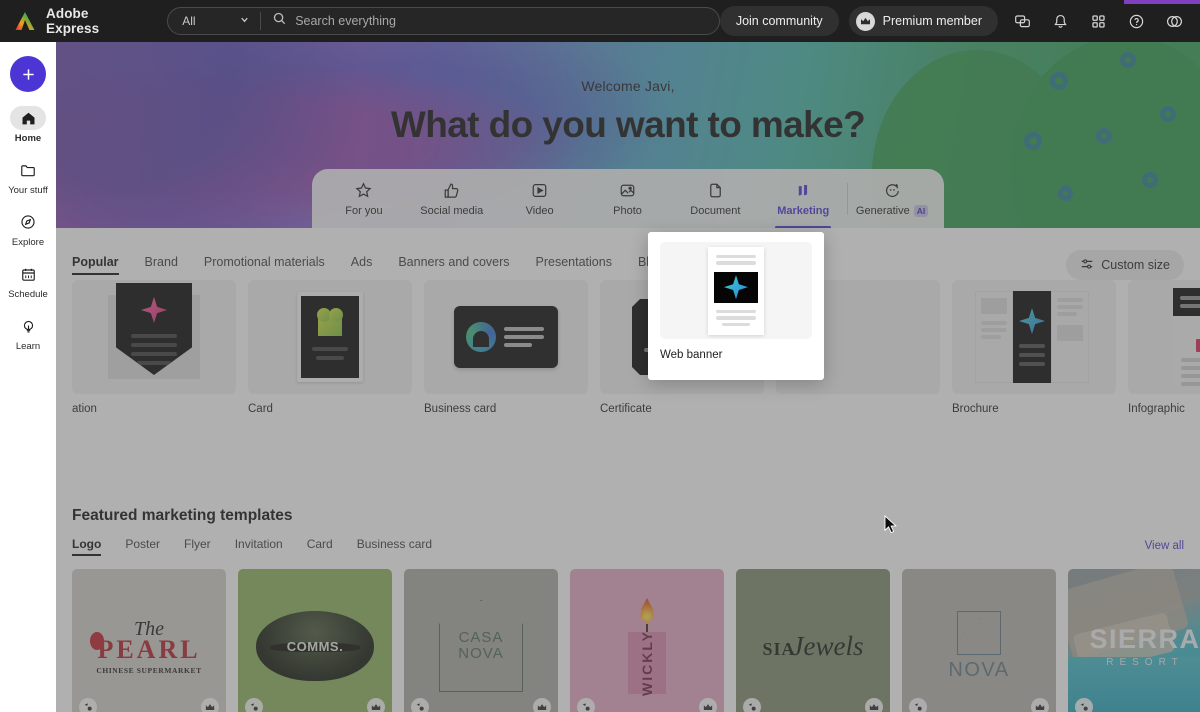  Describe the element at coordinates (1164, 546) in the screenshot. I see `view-all-link: View all` at that location.